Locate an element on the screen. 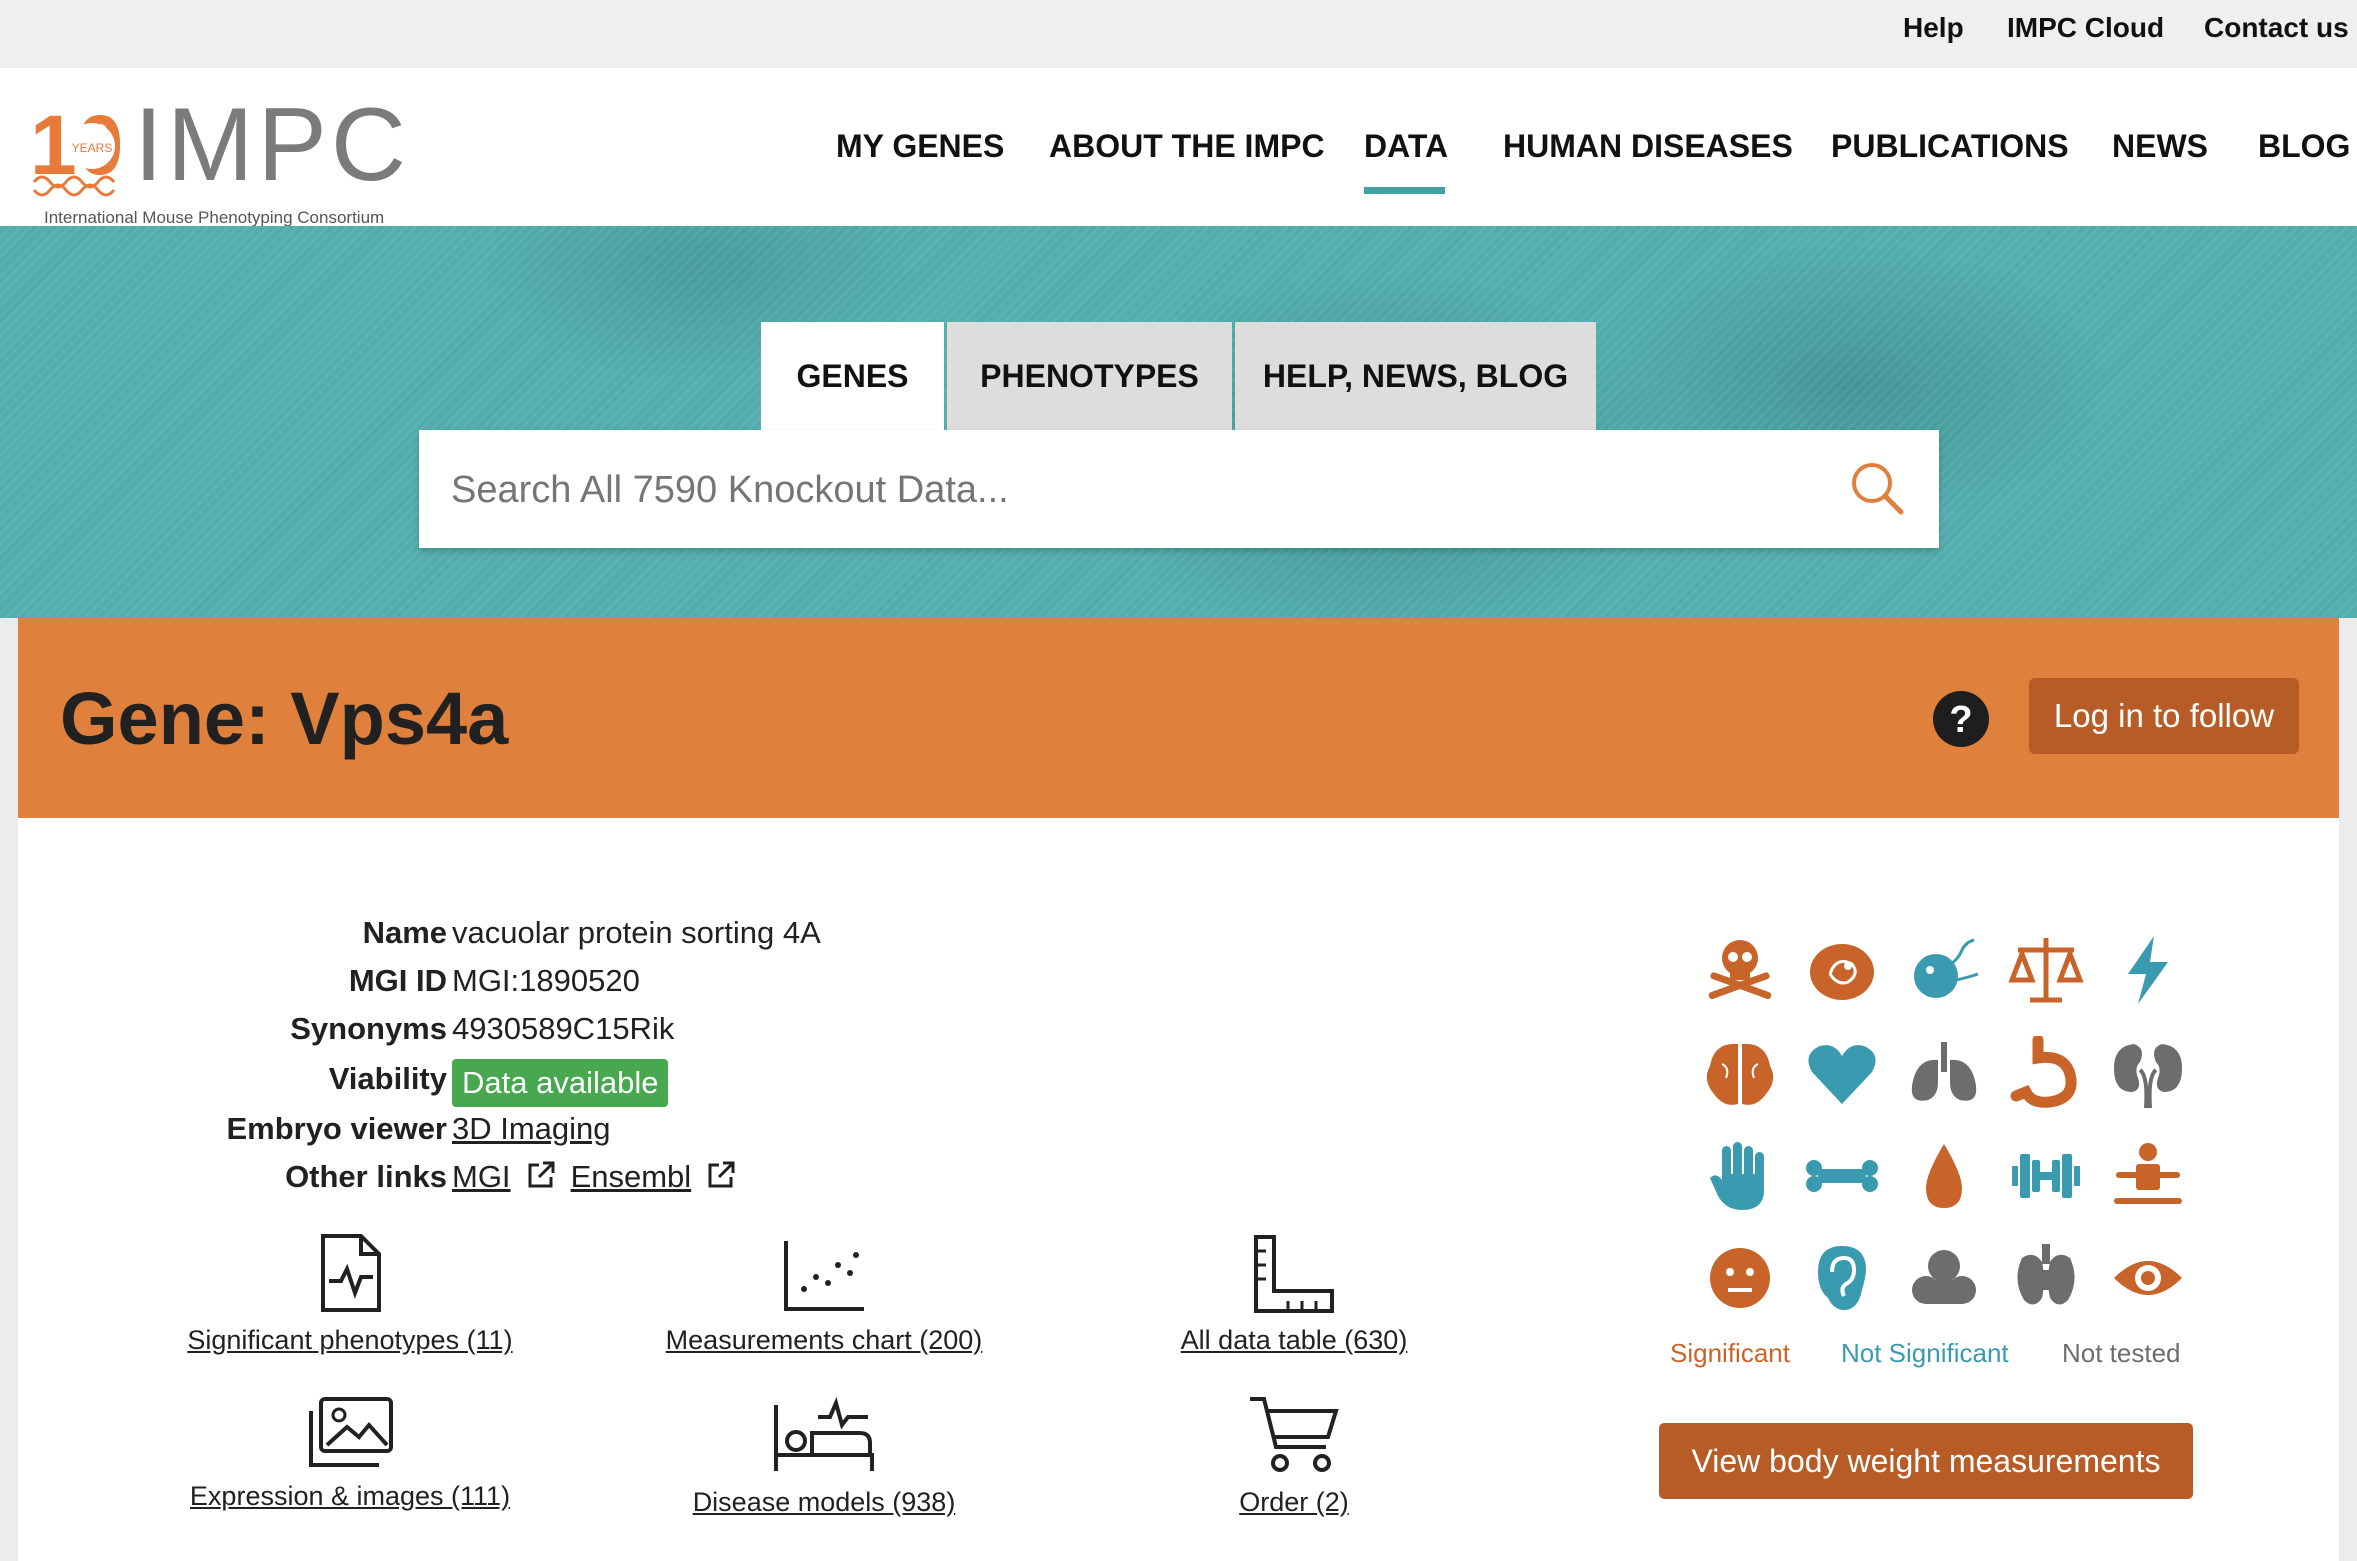 The height and width of the screenshot is (1561, 2357). significant-phenotypes-block: Significant phenotypes (11) is located at coordinates (350, 1294).